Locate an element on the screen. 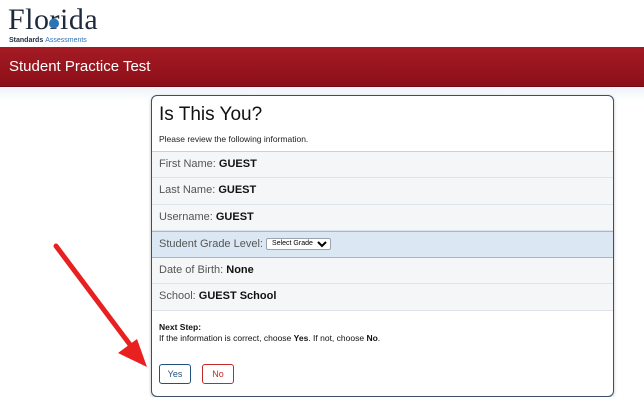 The image size is (644, 397). next-step-text-part: . If not, choose is located at coordinates (337, 338).